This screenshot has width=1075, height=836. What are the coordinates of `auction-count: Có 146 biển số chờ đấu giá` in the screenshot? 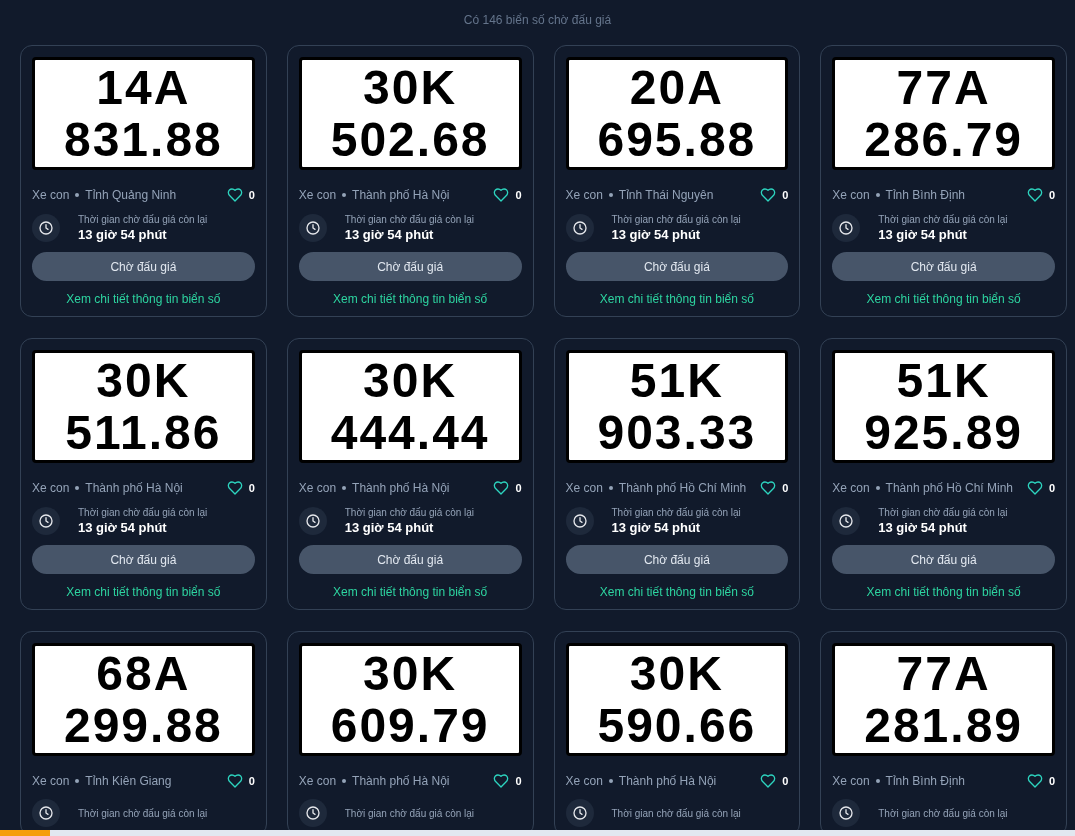 It's located at (537, 20).